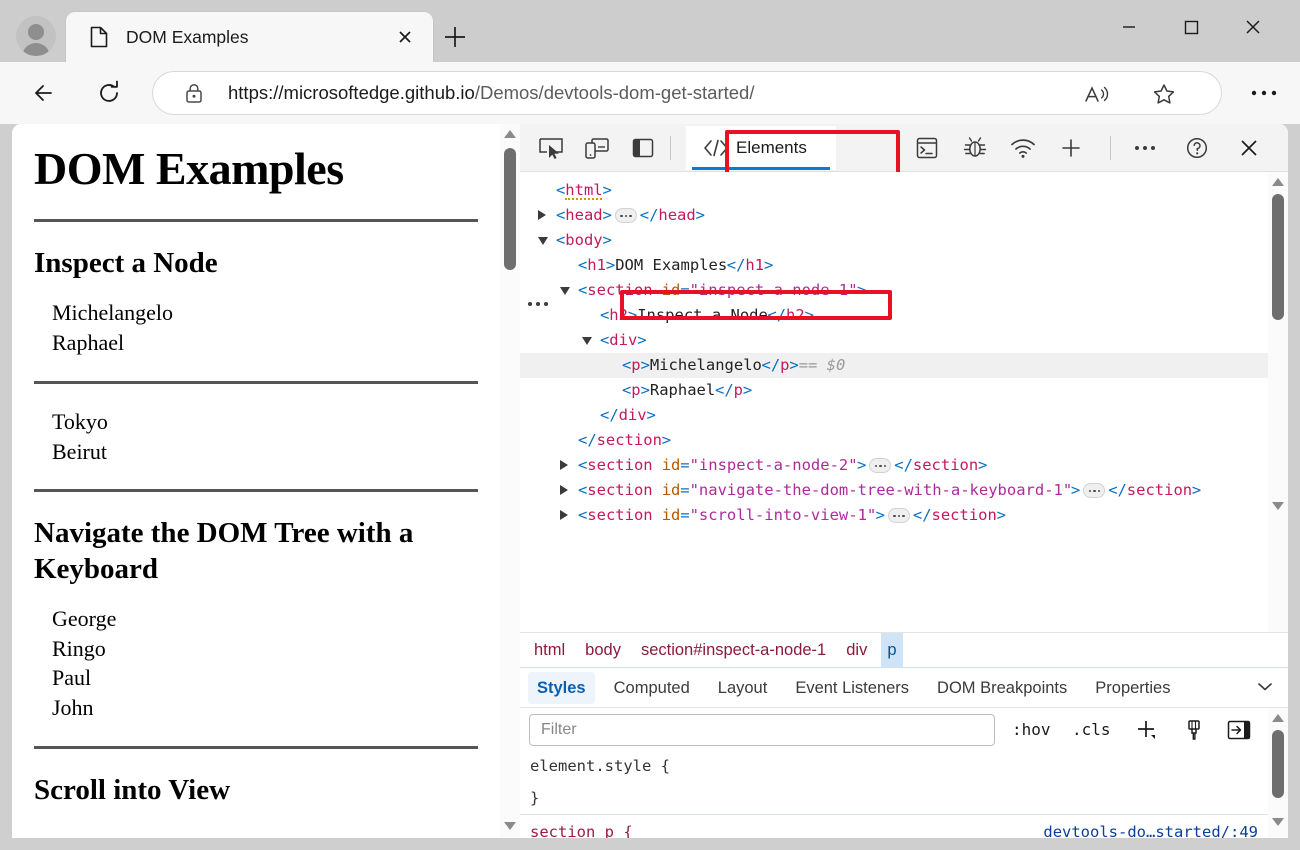 This screenshot has height=850, width=1300. Describe the element at coordinates (194, 93) in the screenshot. I see `lock-icon` at that location.